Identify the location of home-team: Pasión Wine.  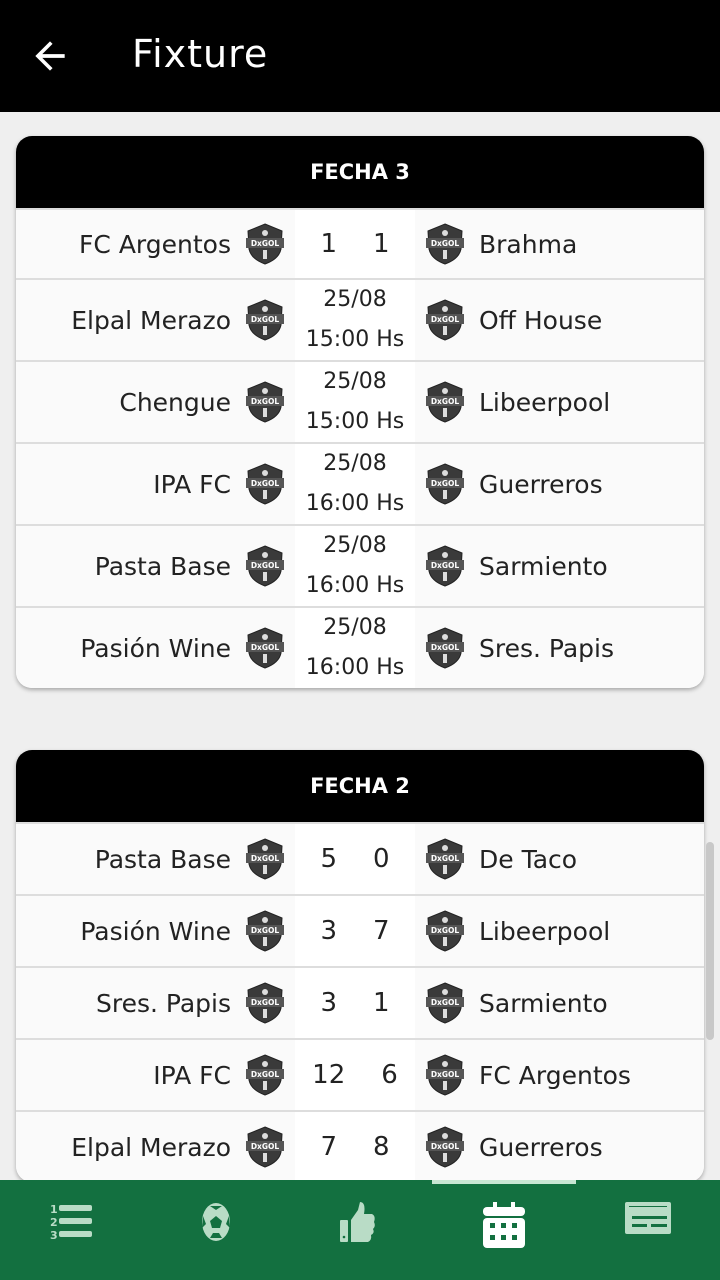
(155, 648).